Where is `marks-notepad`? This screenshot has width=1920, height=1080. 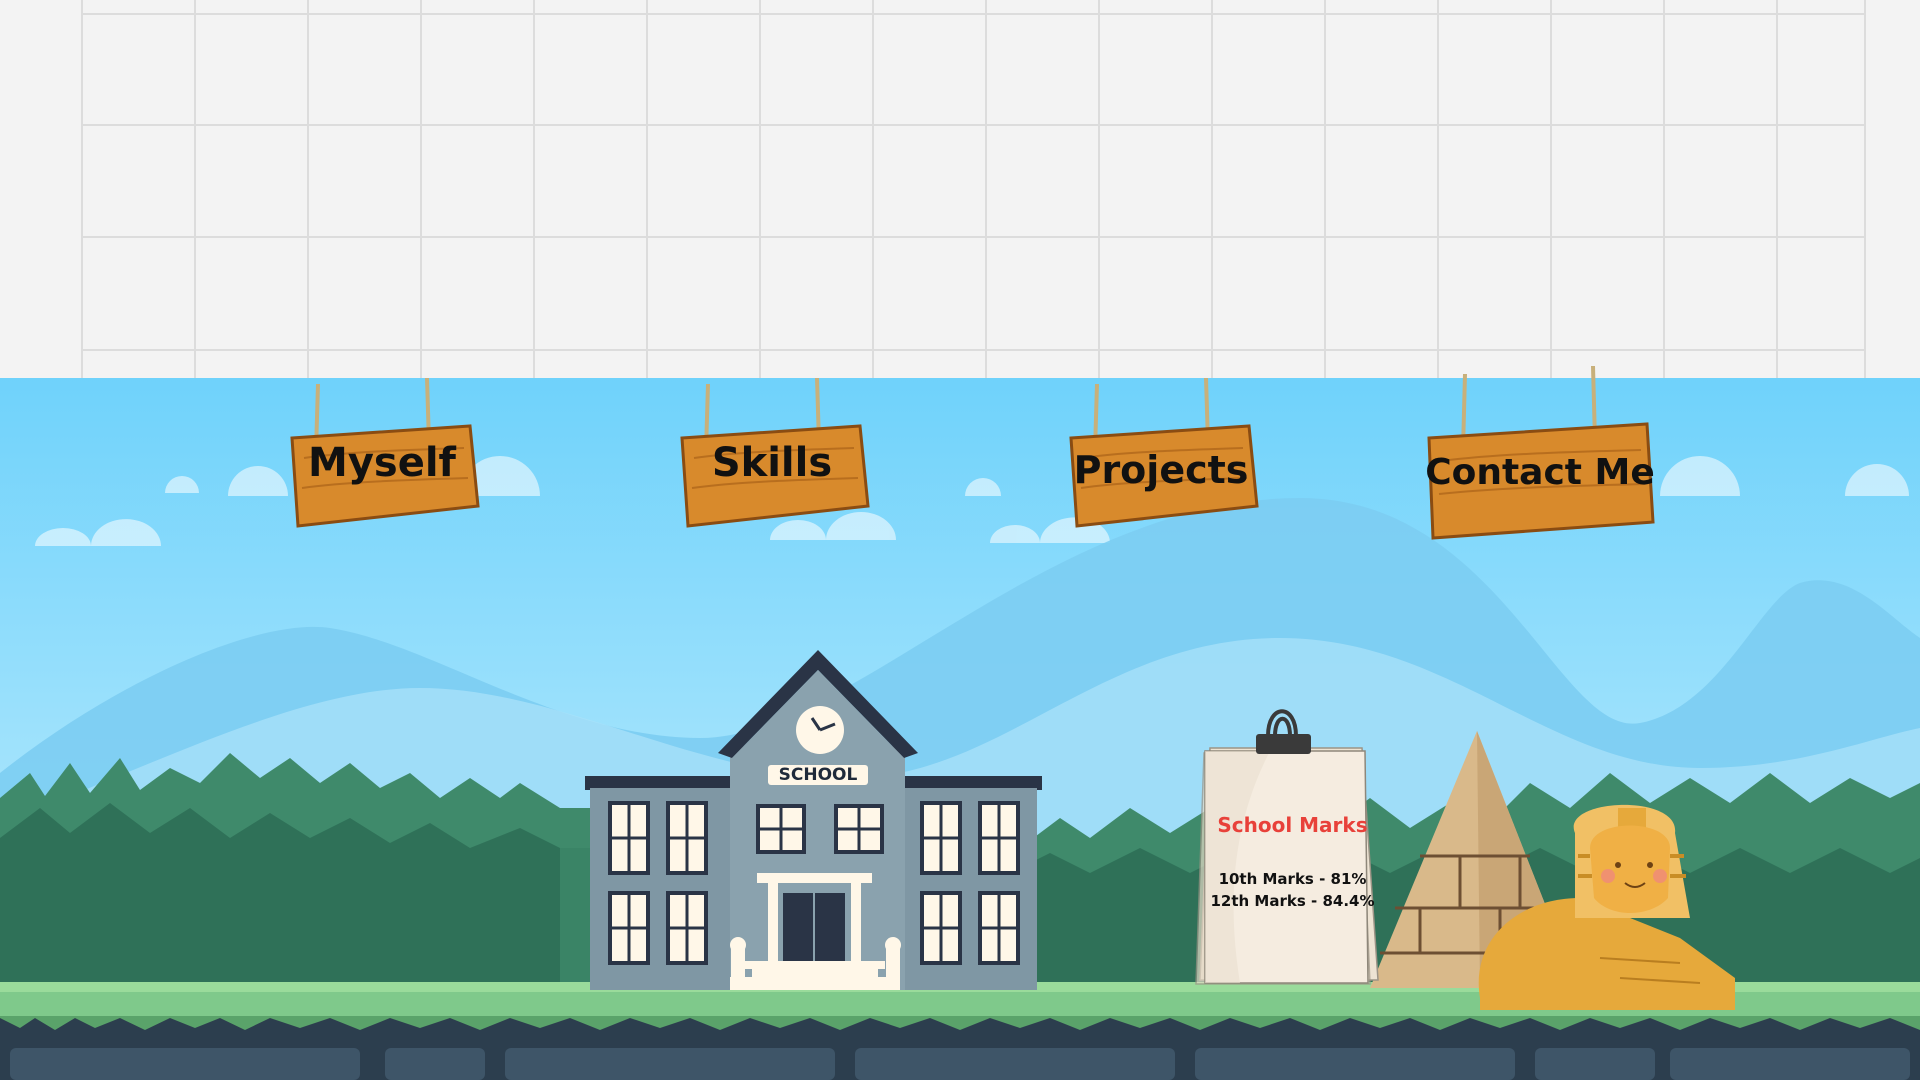 marks-notepad is located at coordinates (1287, 847).